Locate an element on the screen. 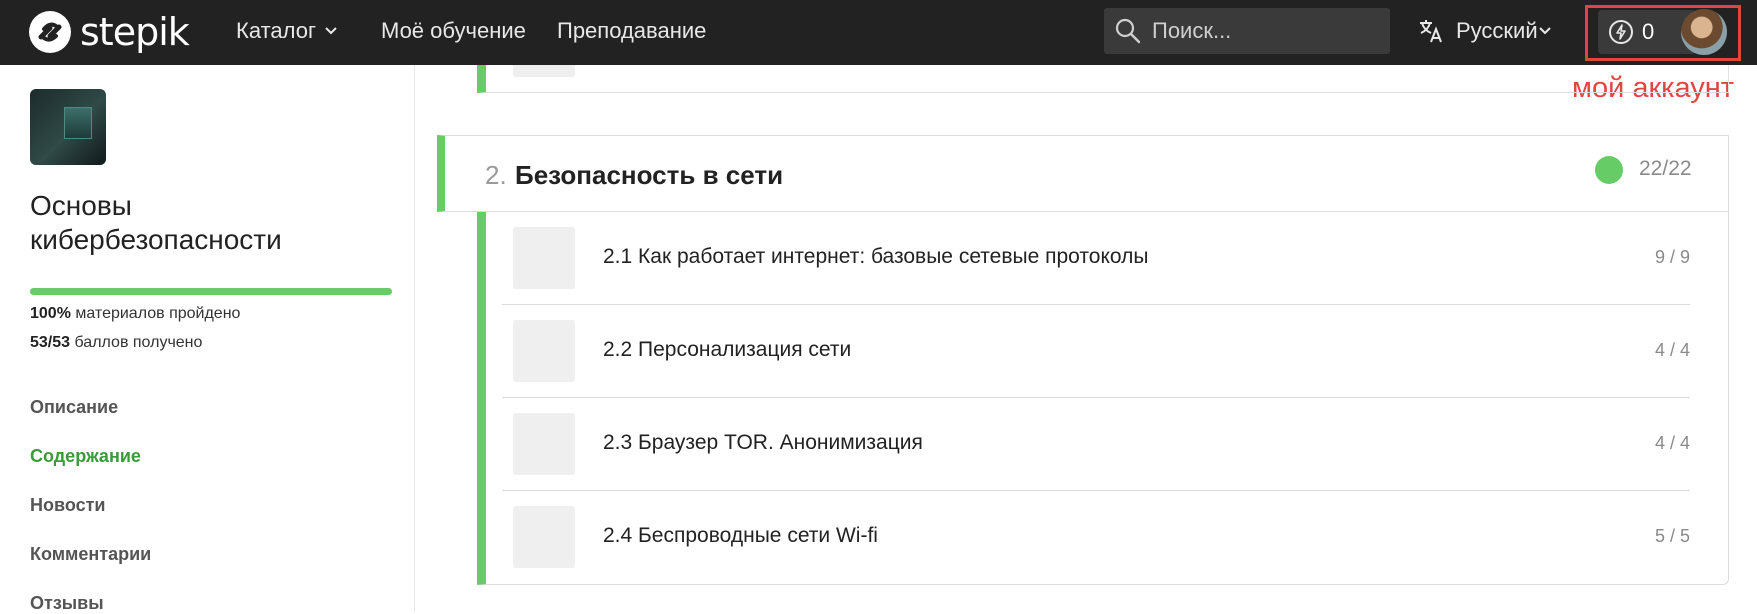 The image size is (1757, 614). lesson-score: 9 / 9 is located at coordinates (1672, 257).